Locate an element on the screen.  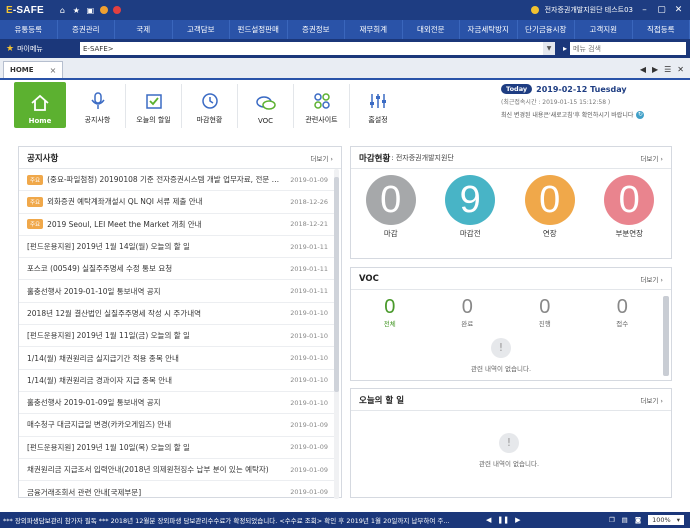
voc-empty-state: ! 관련 내역이 없습니다. is located at coordinates (501, 355).